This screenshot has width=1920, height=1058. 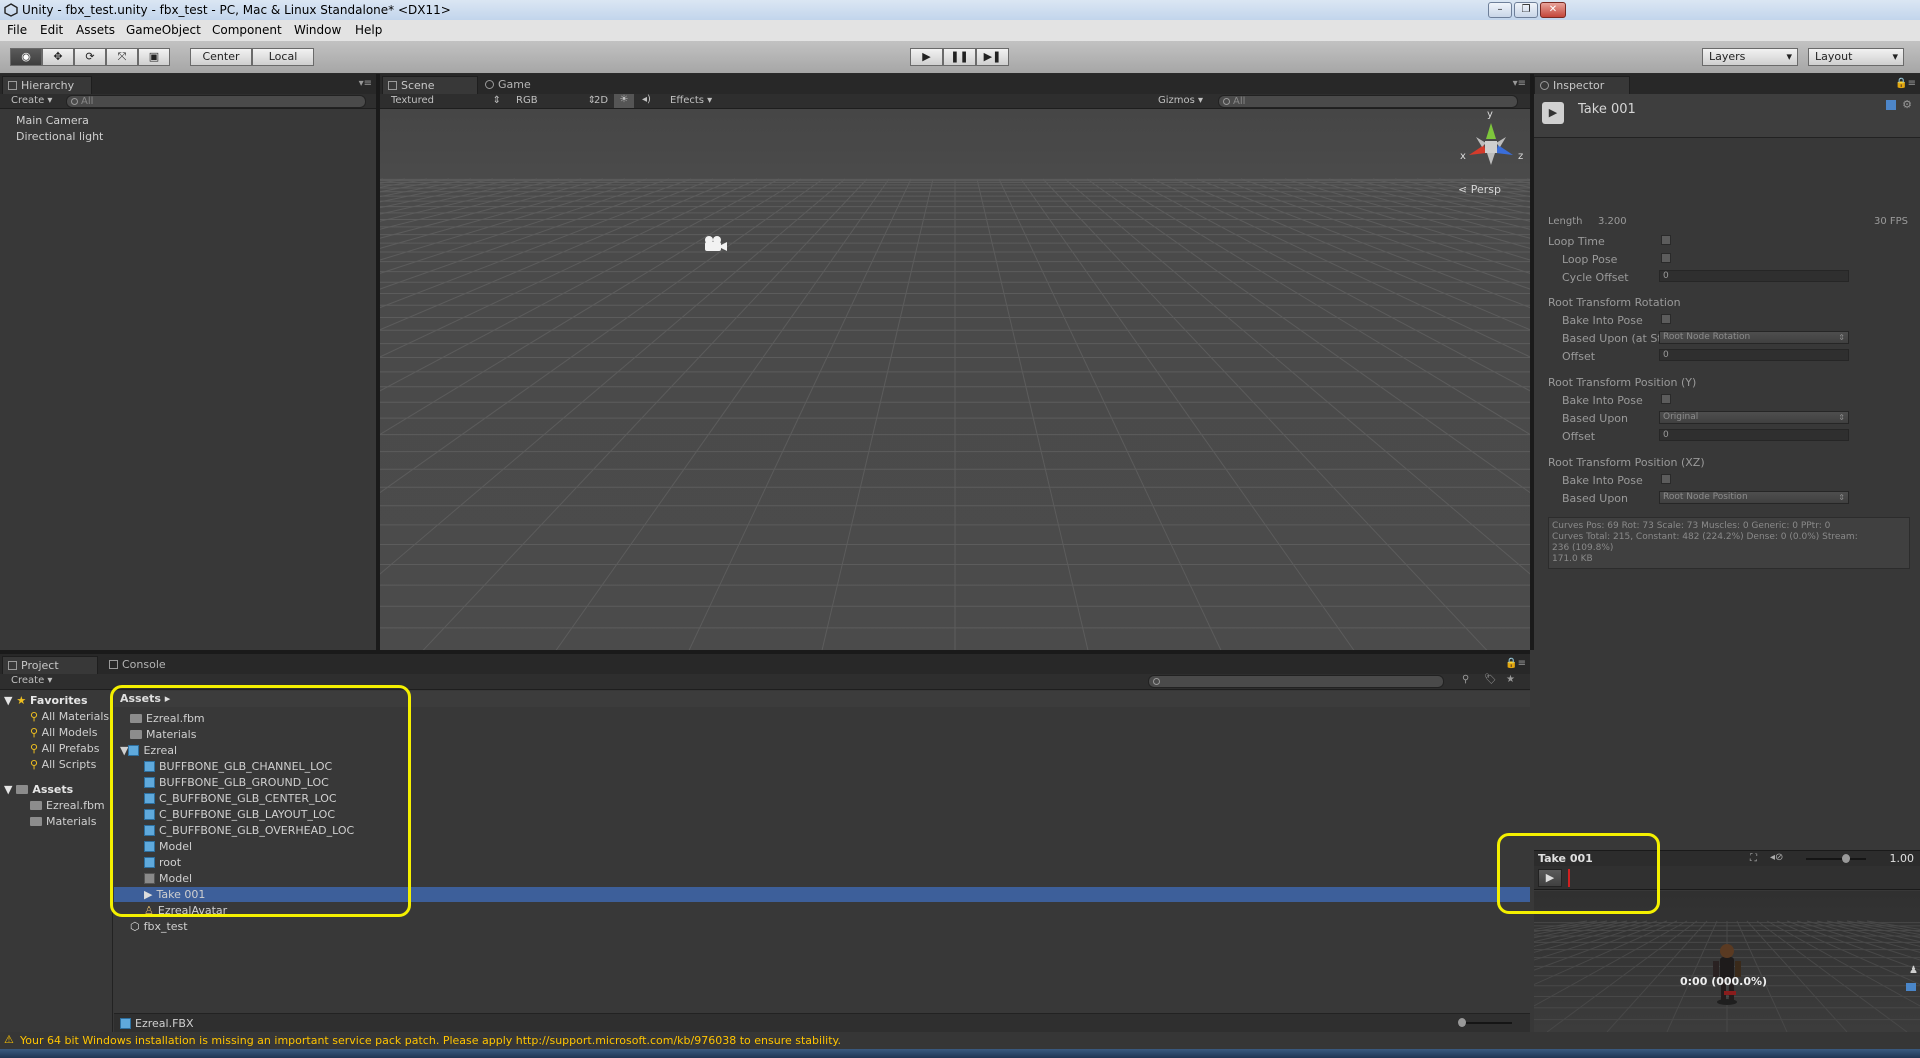 What do you see at coordinates (1666, 258) in the screenshot?
I see `loop-pose-checkbox` at bounding box center [1666, 258].